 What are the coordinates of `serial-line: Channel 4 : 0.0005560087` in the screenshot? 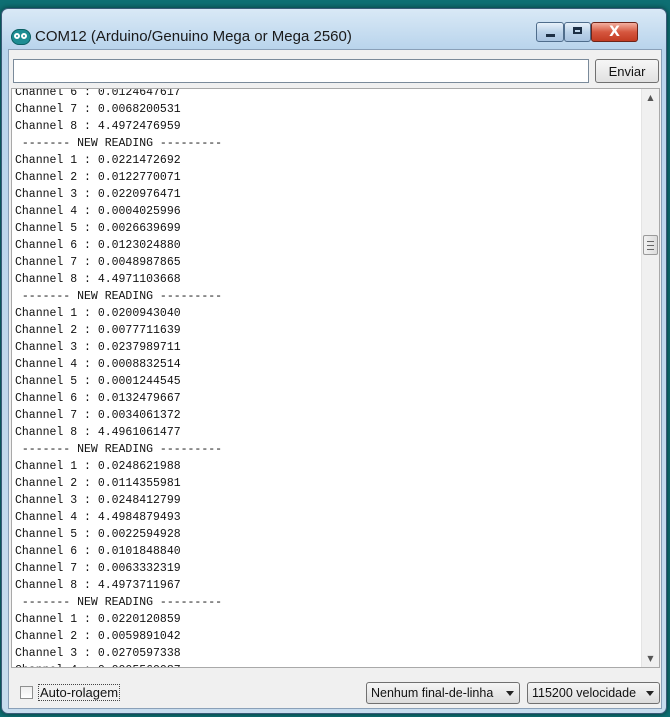 It's located at (118, 664).